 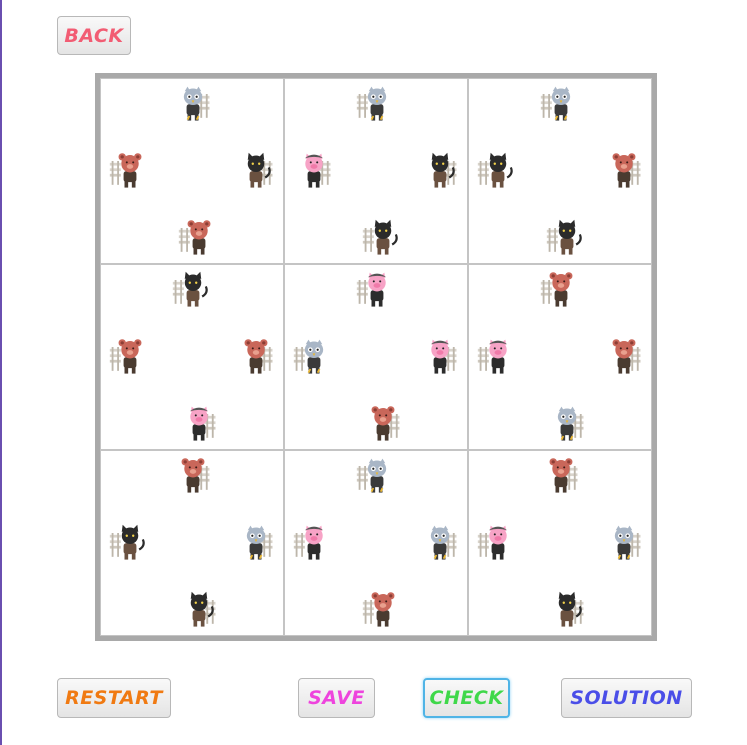 What do you see at coordinates (336, 698) in the screenshot?
I see `save-button: SAVE` at bounding box center [336, 698].